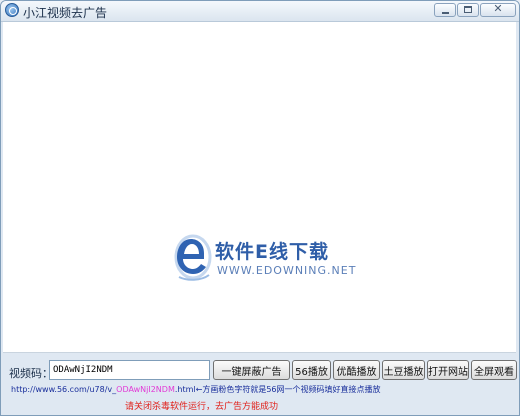 This screenshot has width=520, height=416. I want to click on block-ads-button: 一键屏蔽广告, so click(251, 370).